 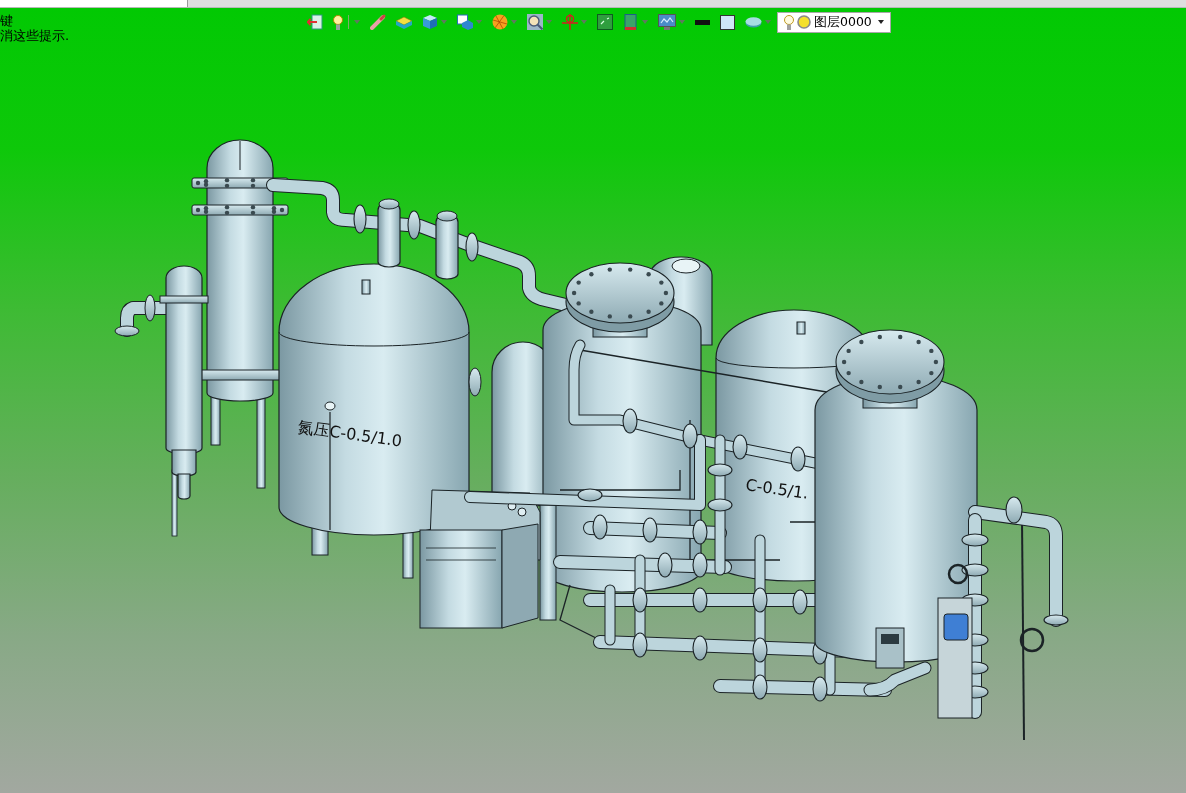 What do you see at coordinates (500, 22) in the screenshot?
I see `ball-icon` at bounding box center [500, 22].